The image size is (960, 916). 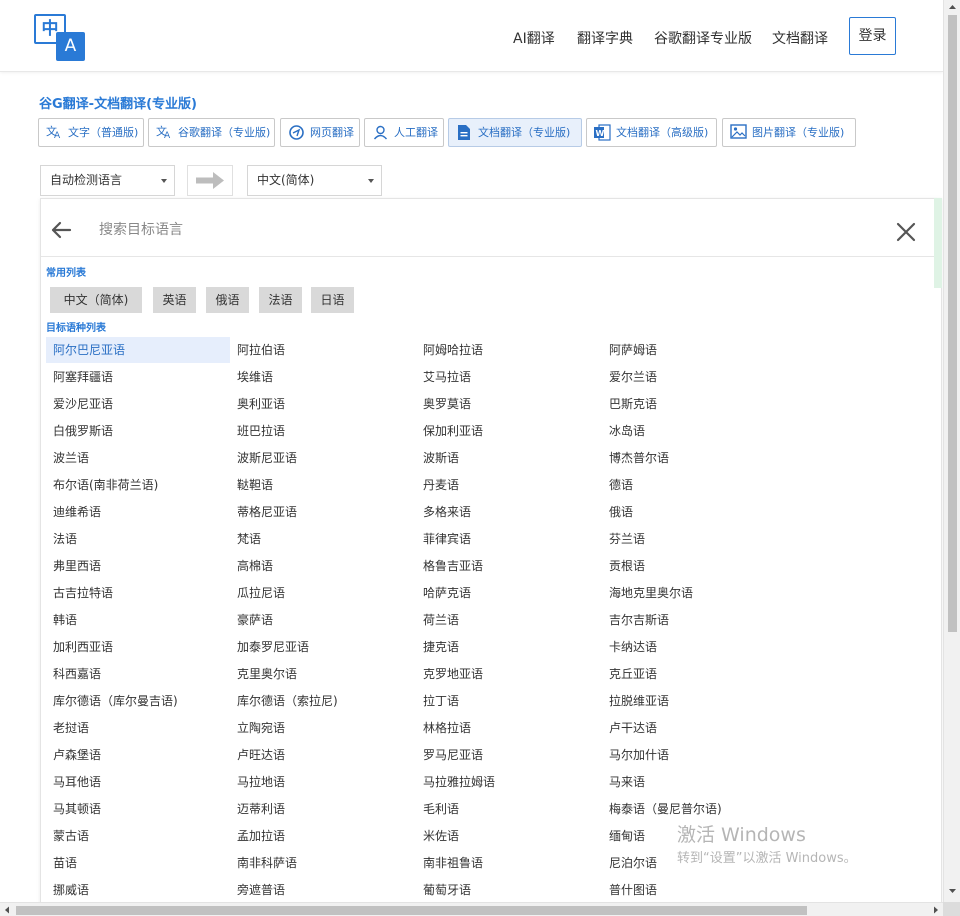 I want to click on language-option: 哈萨克语, so click(x=443, y=593).